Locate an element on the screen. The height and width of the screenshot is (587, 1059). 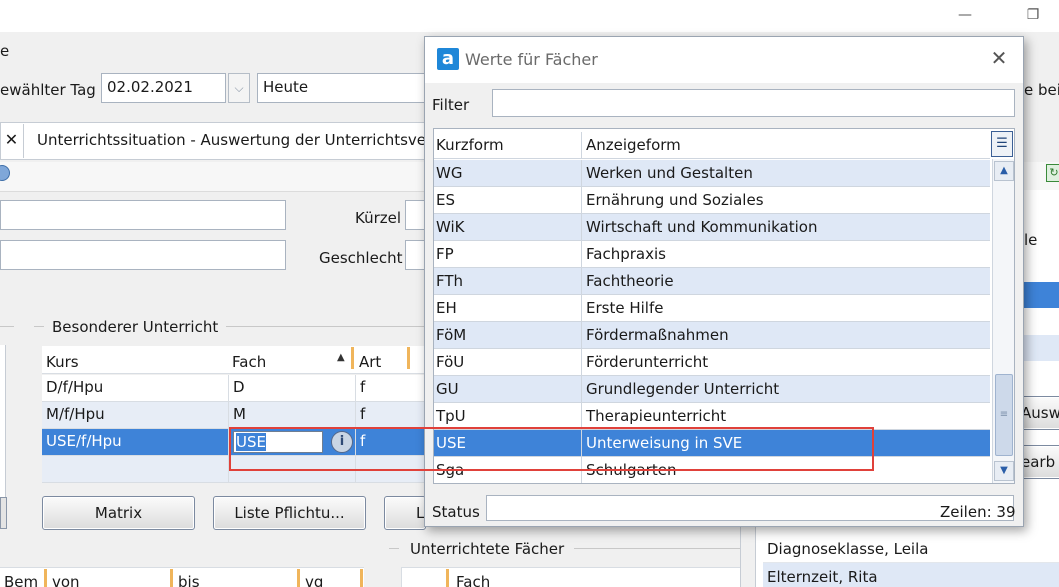
dialog-title: Werte für Fächer is located at coordinates (531, 59).